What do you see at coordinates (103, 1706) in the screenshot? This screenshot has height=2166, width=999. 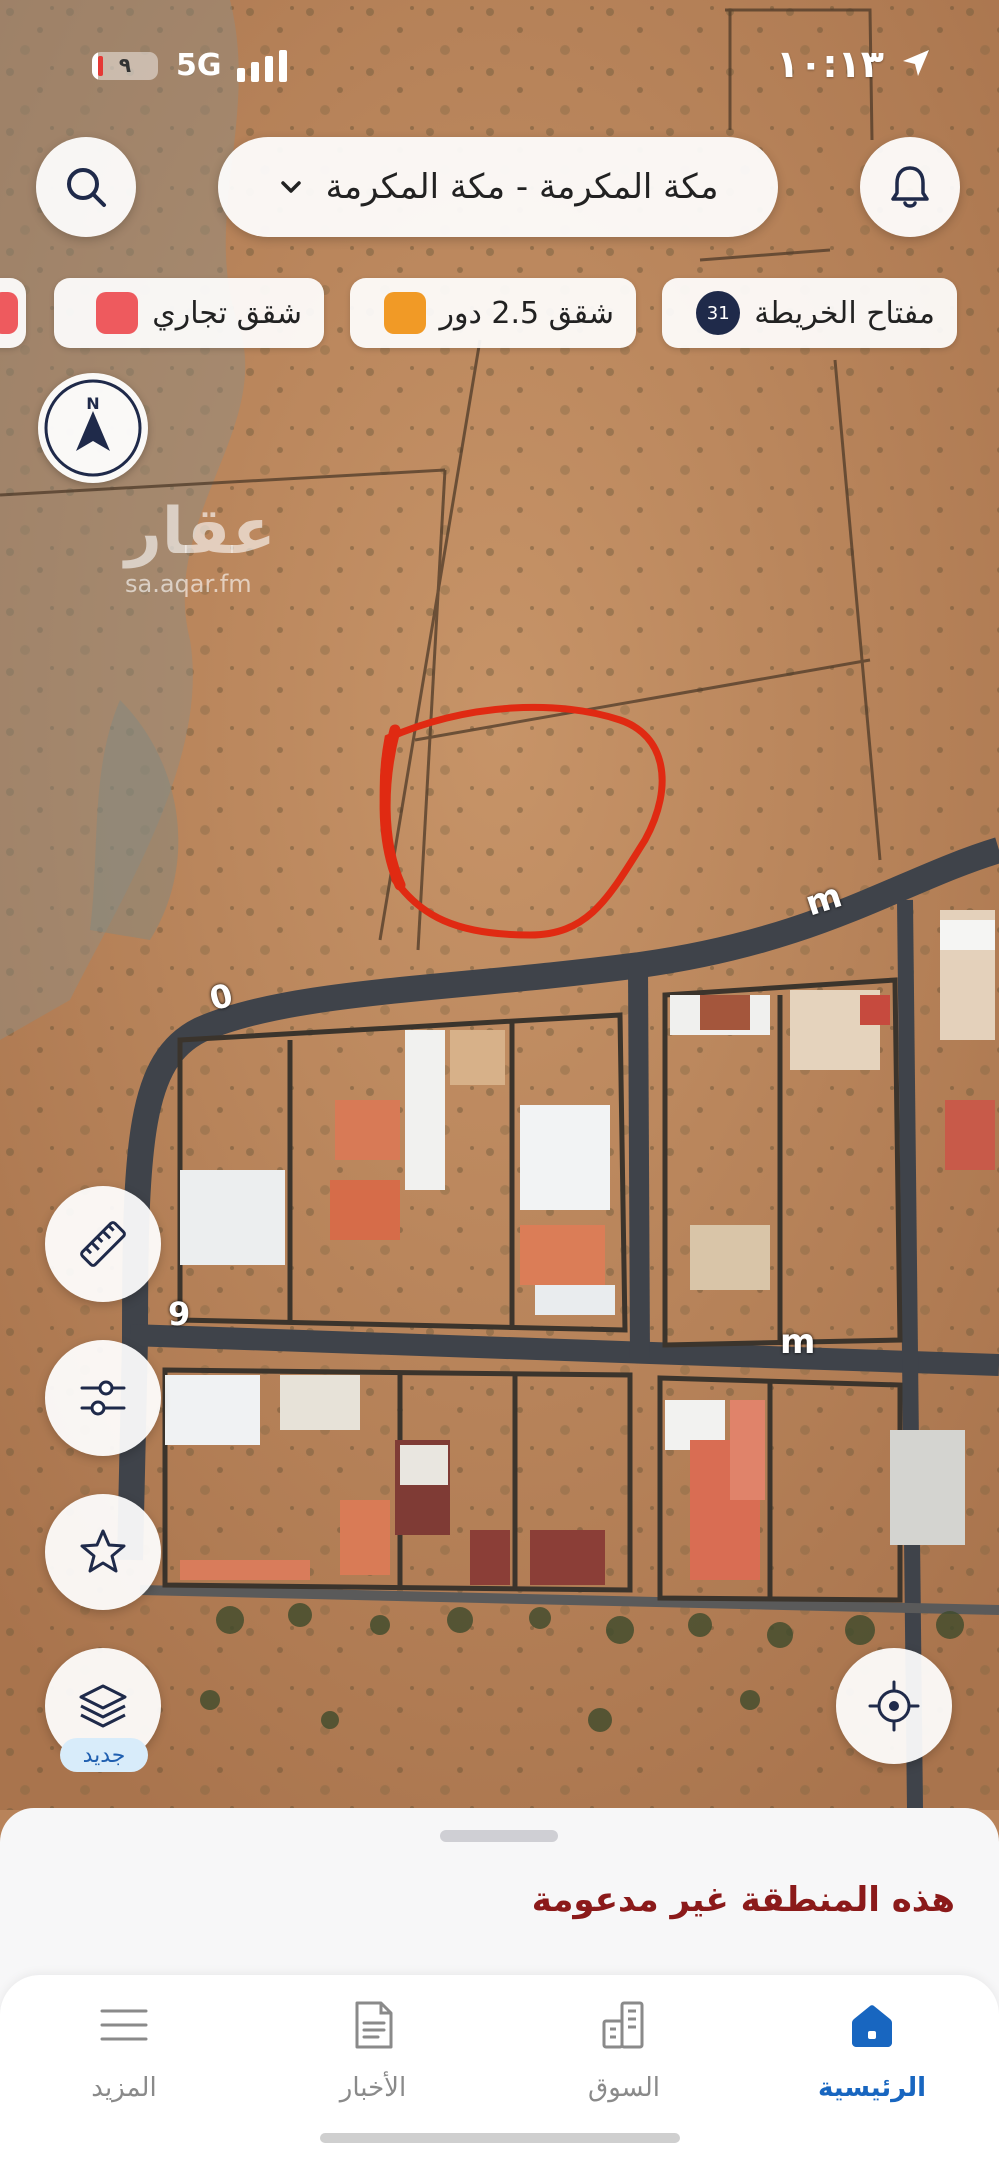 I see `layers-icon` at bounding box center [103, 1706].